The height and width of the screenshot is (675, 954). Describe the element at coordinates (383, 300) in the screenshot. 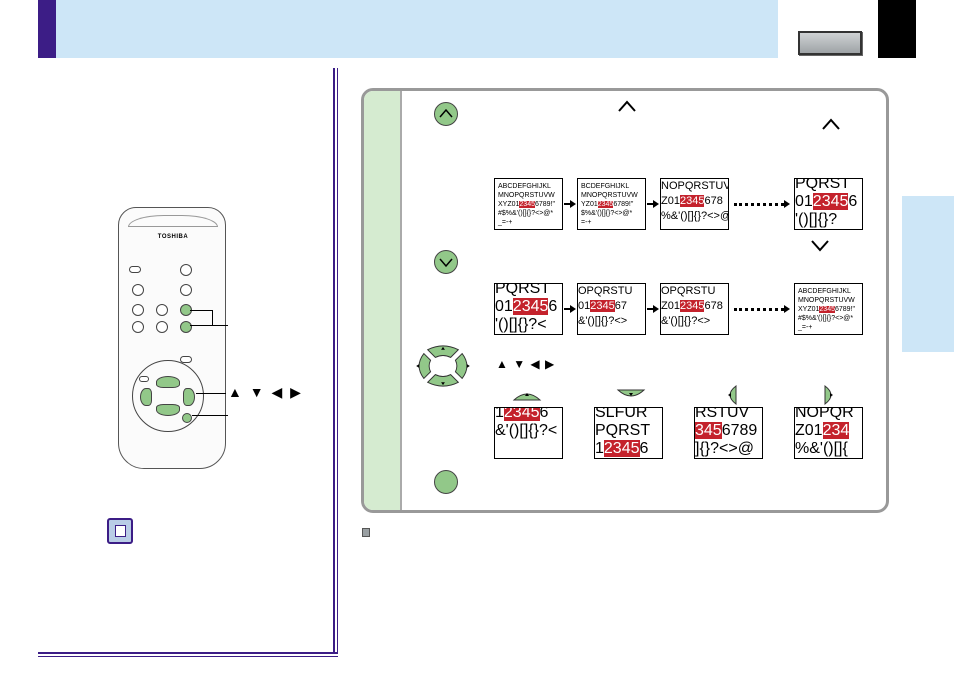

I see `step-strip` at that location.